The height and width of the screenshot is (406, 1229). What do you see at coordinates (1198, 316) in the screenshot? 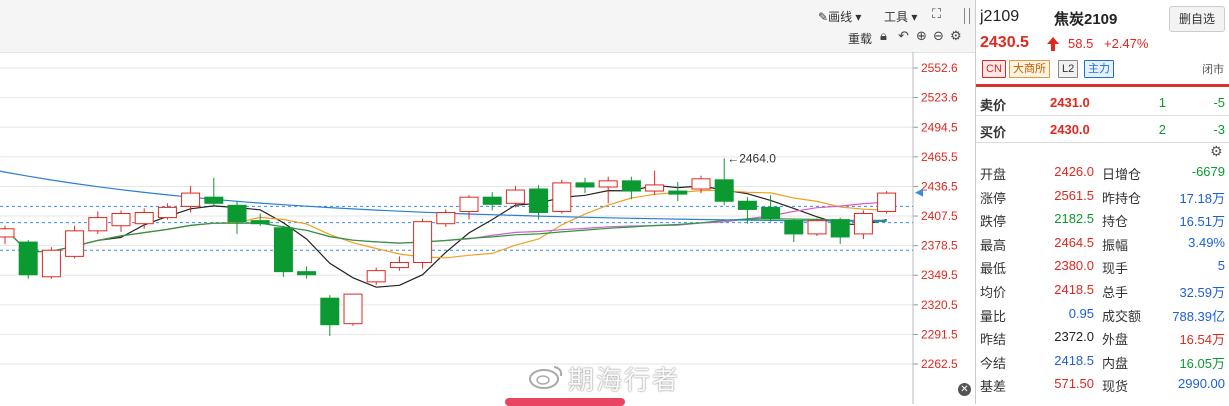
I see `stat-value: 788.39亿` at bounding box center [1198, 316].